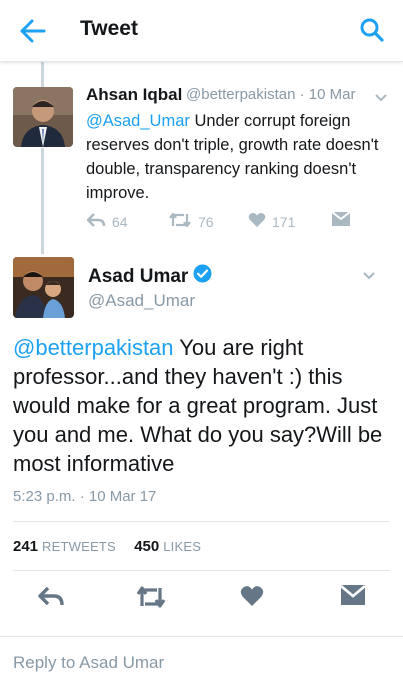 The width and height of the screenshot is (403, 680). What do you see at coordinates (284, 221) in the screenshot?
I see `like-count: 171` at bounding box center [284, 221].